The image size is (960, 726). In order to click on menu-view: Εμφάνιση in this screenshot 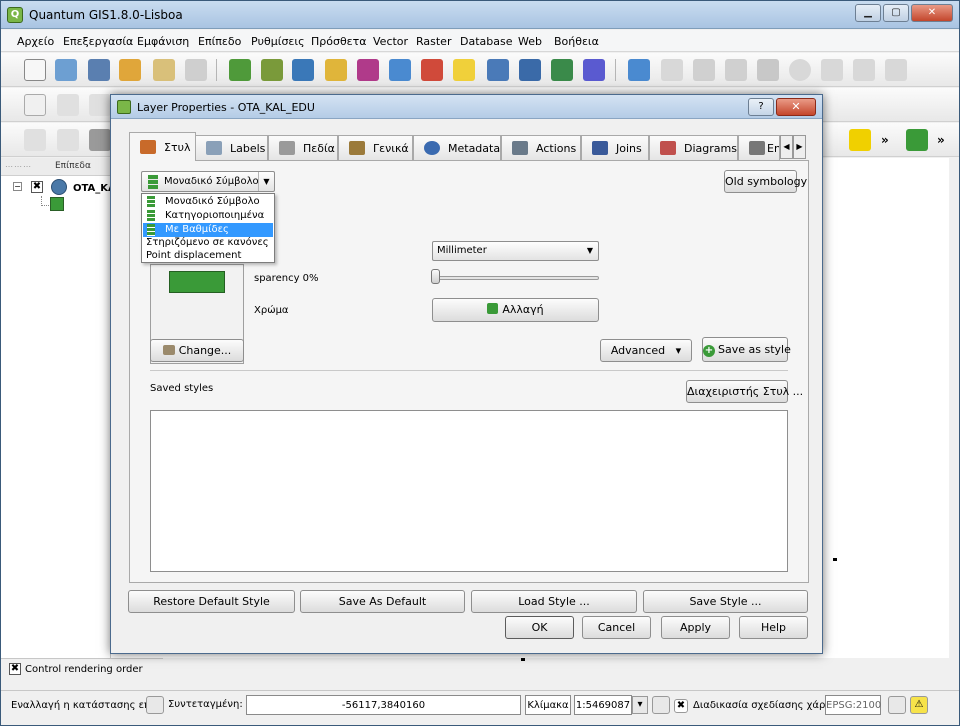, I will do `click(163, 41)`.